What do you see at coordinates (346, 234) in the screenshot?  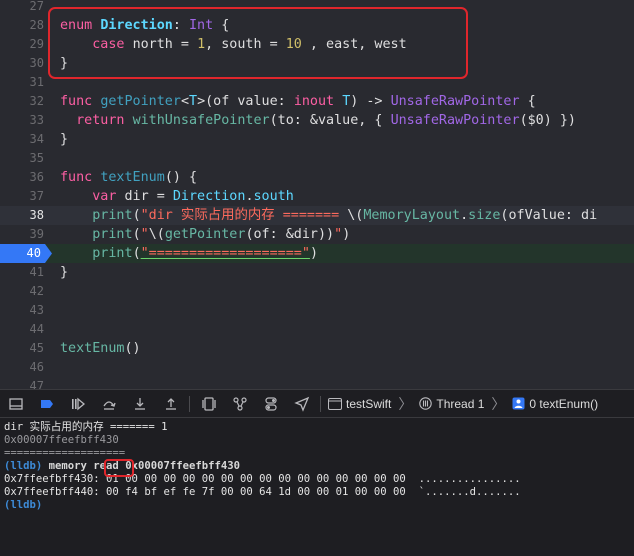 I see `code-token: )` at bounding box center [346, 234].